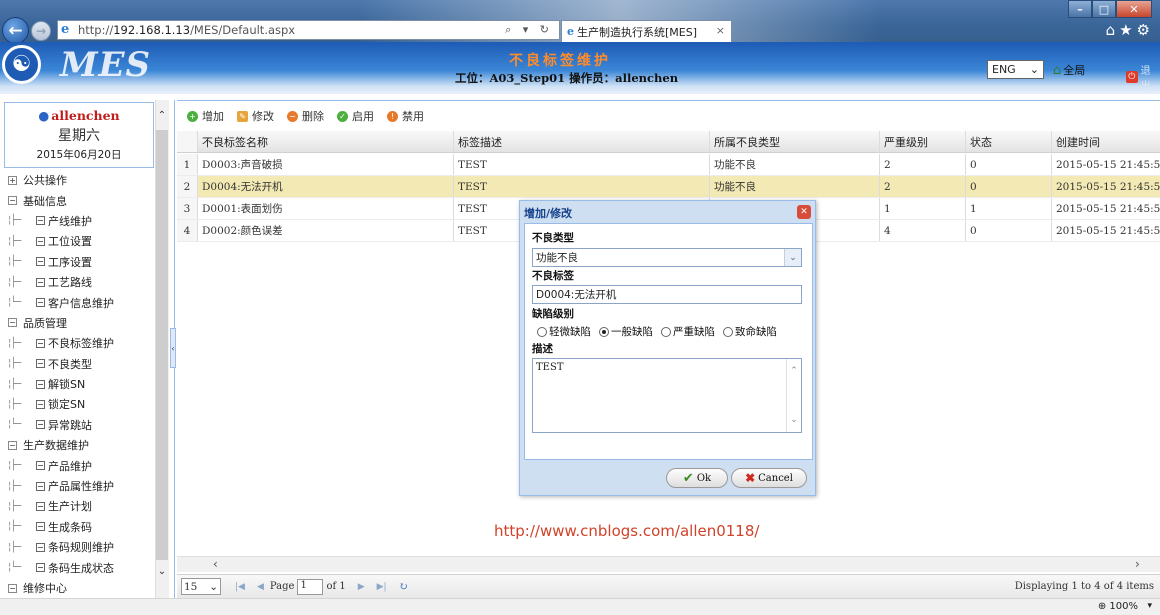 The height and width of the screenshot is (615, 1160). I want to click on scroll-down-icon: ⌄, so click(162, 573).